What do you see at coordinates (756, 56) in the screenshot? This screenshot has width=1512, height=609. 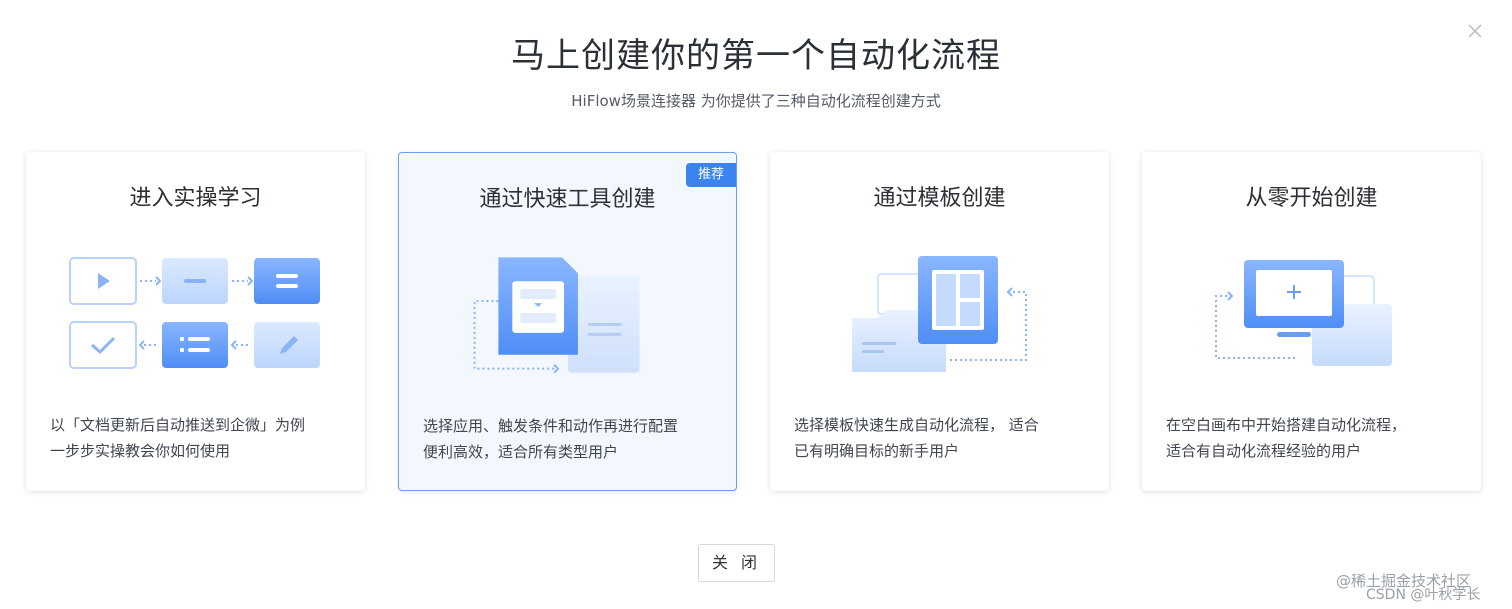 I see `dialog-title: 马上创建你的第一个自动化流程` at bounding box center [756, 56].